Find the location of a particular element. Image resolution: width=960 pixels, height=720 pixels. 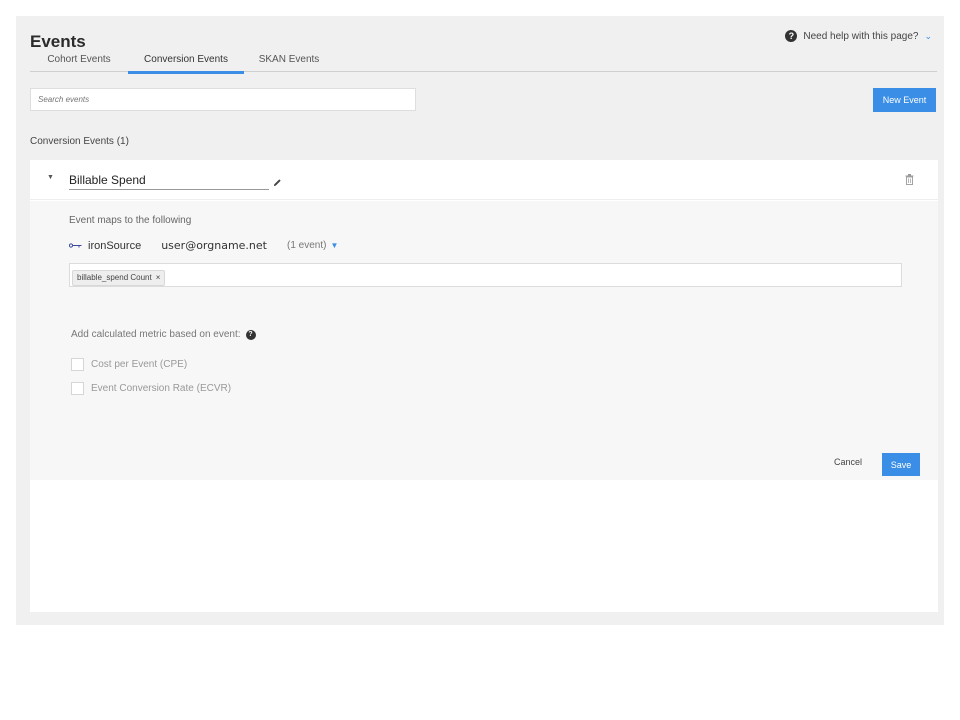

ecvr-checkbox is located at coordinates (77, 388).